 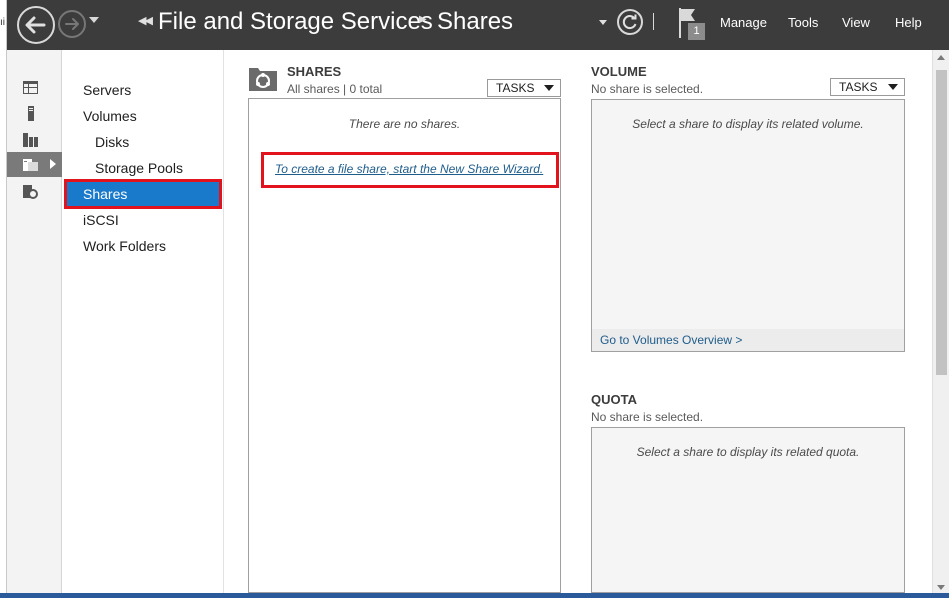 I want to click on nav-item-storage-pools: Storage Pools, so click(x=143, y=168).